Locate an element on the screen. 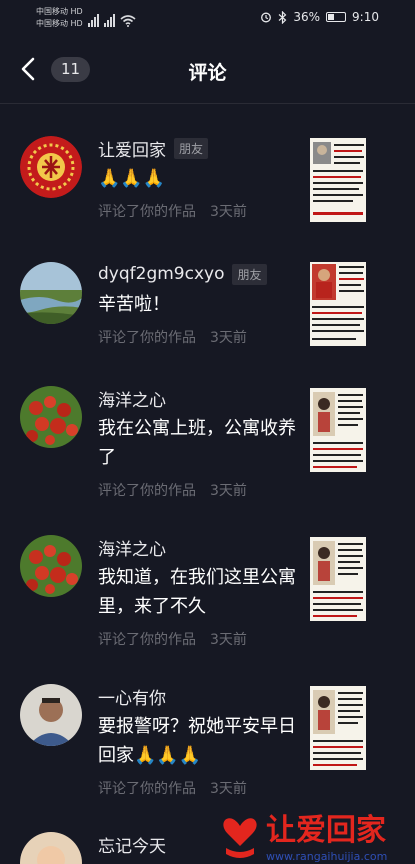 The width and height of the screenshot is (415, 864). alarm-icon is located at coordinates (266, 17).